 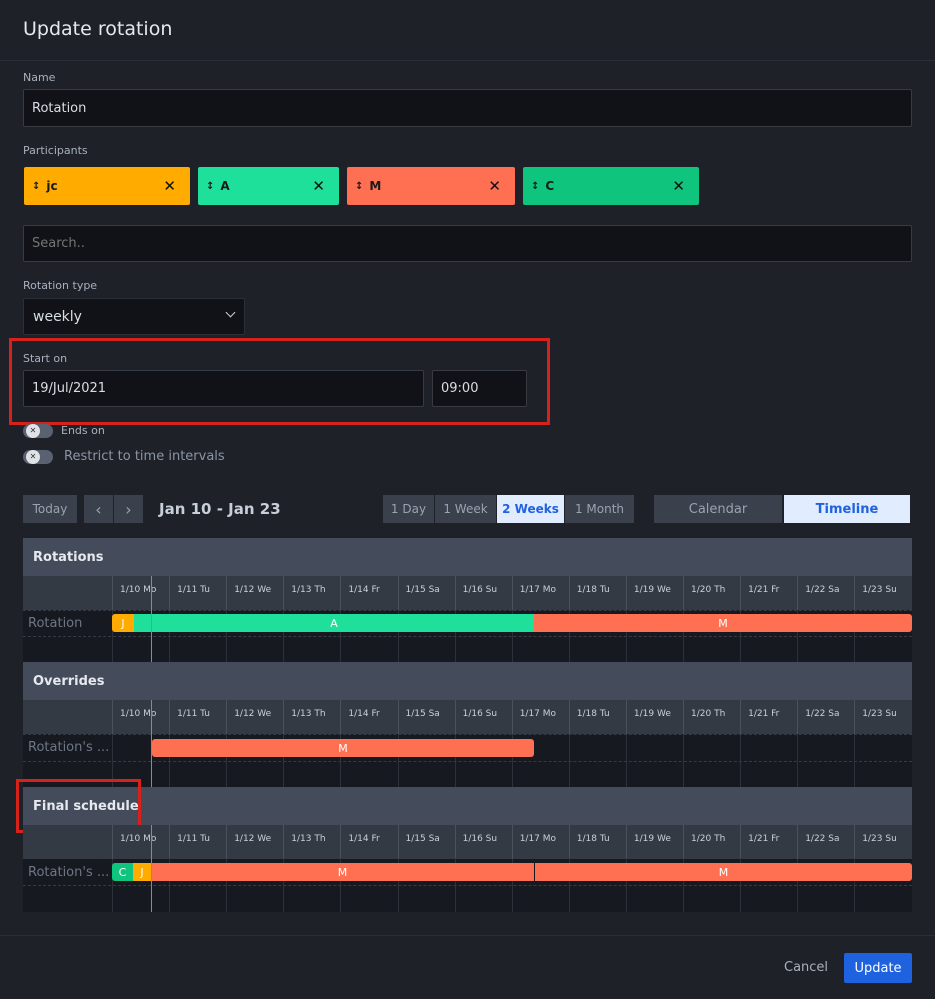 I want to click on bar-label: A, so click(x=334, y=623).